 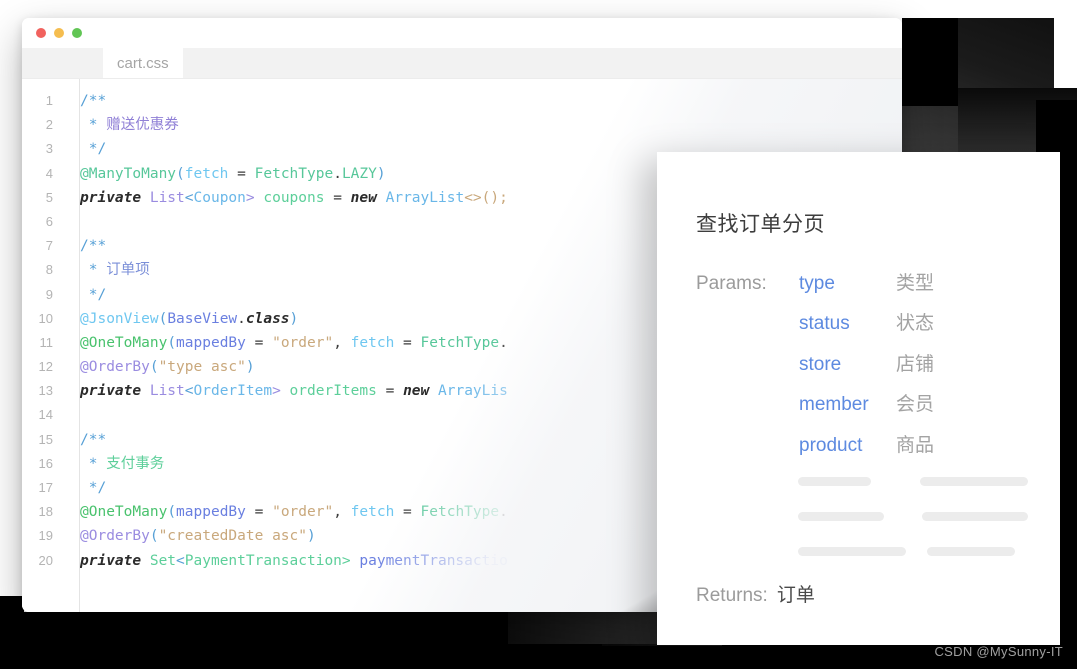 What do you see at coordinates (119, 318) in the screenshot?
I see `code-token: @JsonView` at bounding box center [119, 318].